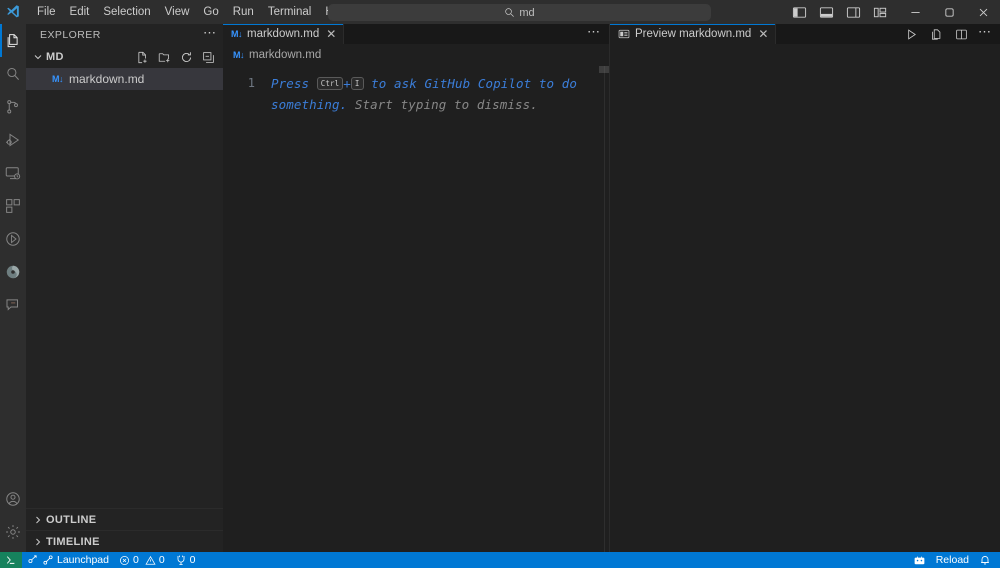 The width and height of the screenshot is (1000, 568). Describe the element at coordinates (330, 83) in the screenshot. I see `keycap-ctrl: Ctrl` at that location.